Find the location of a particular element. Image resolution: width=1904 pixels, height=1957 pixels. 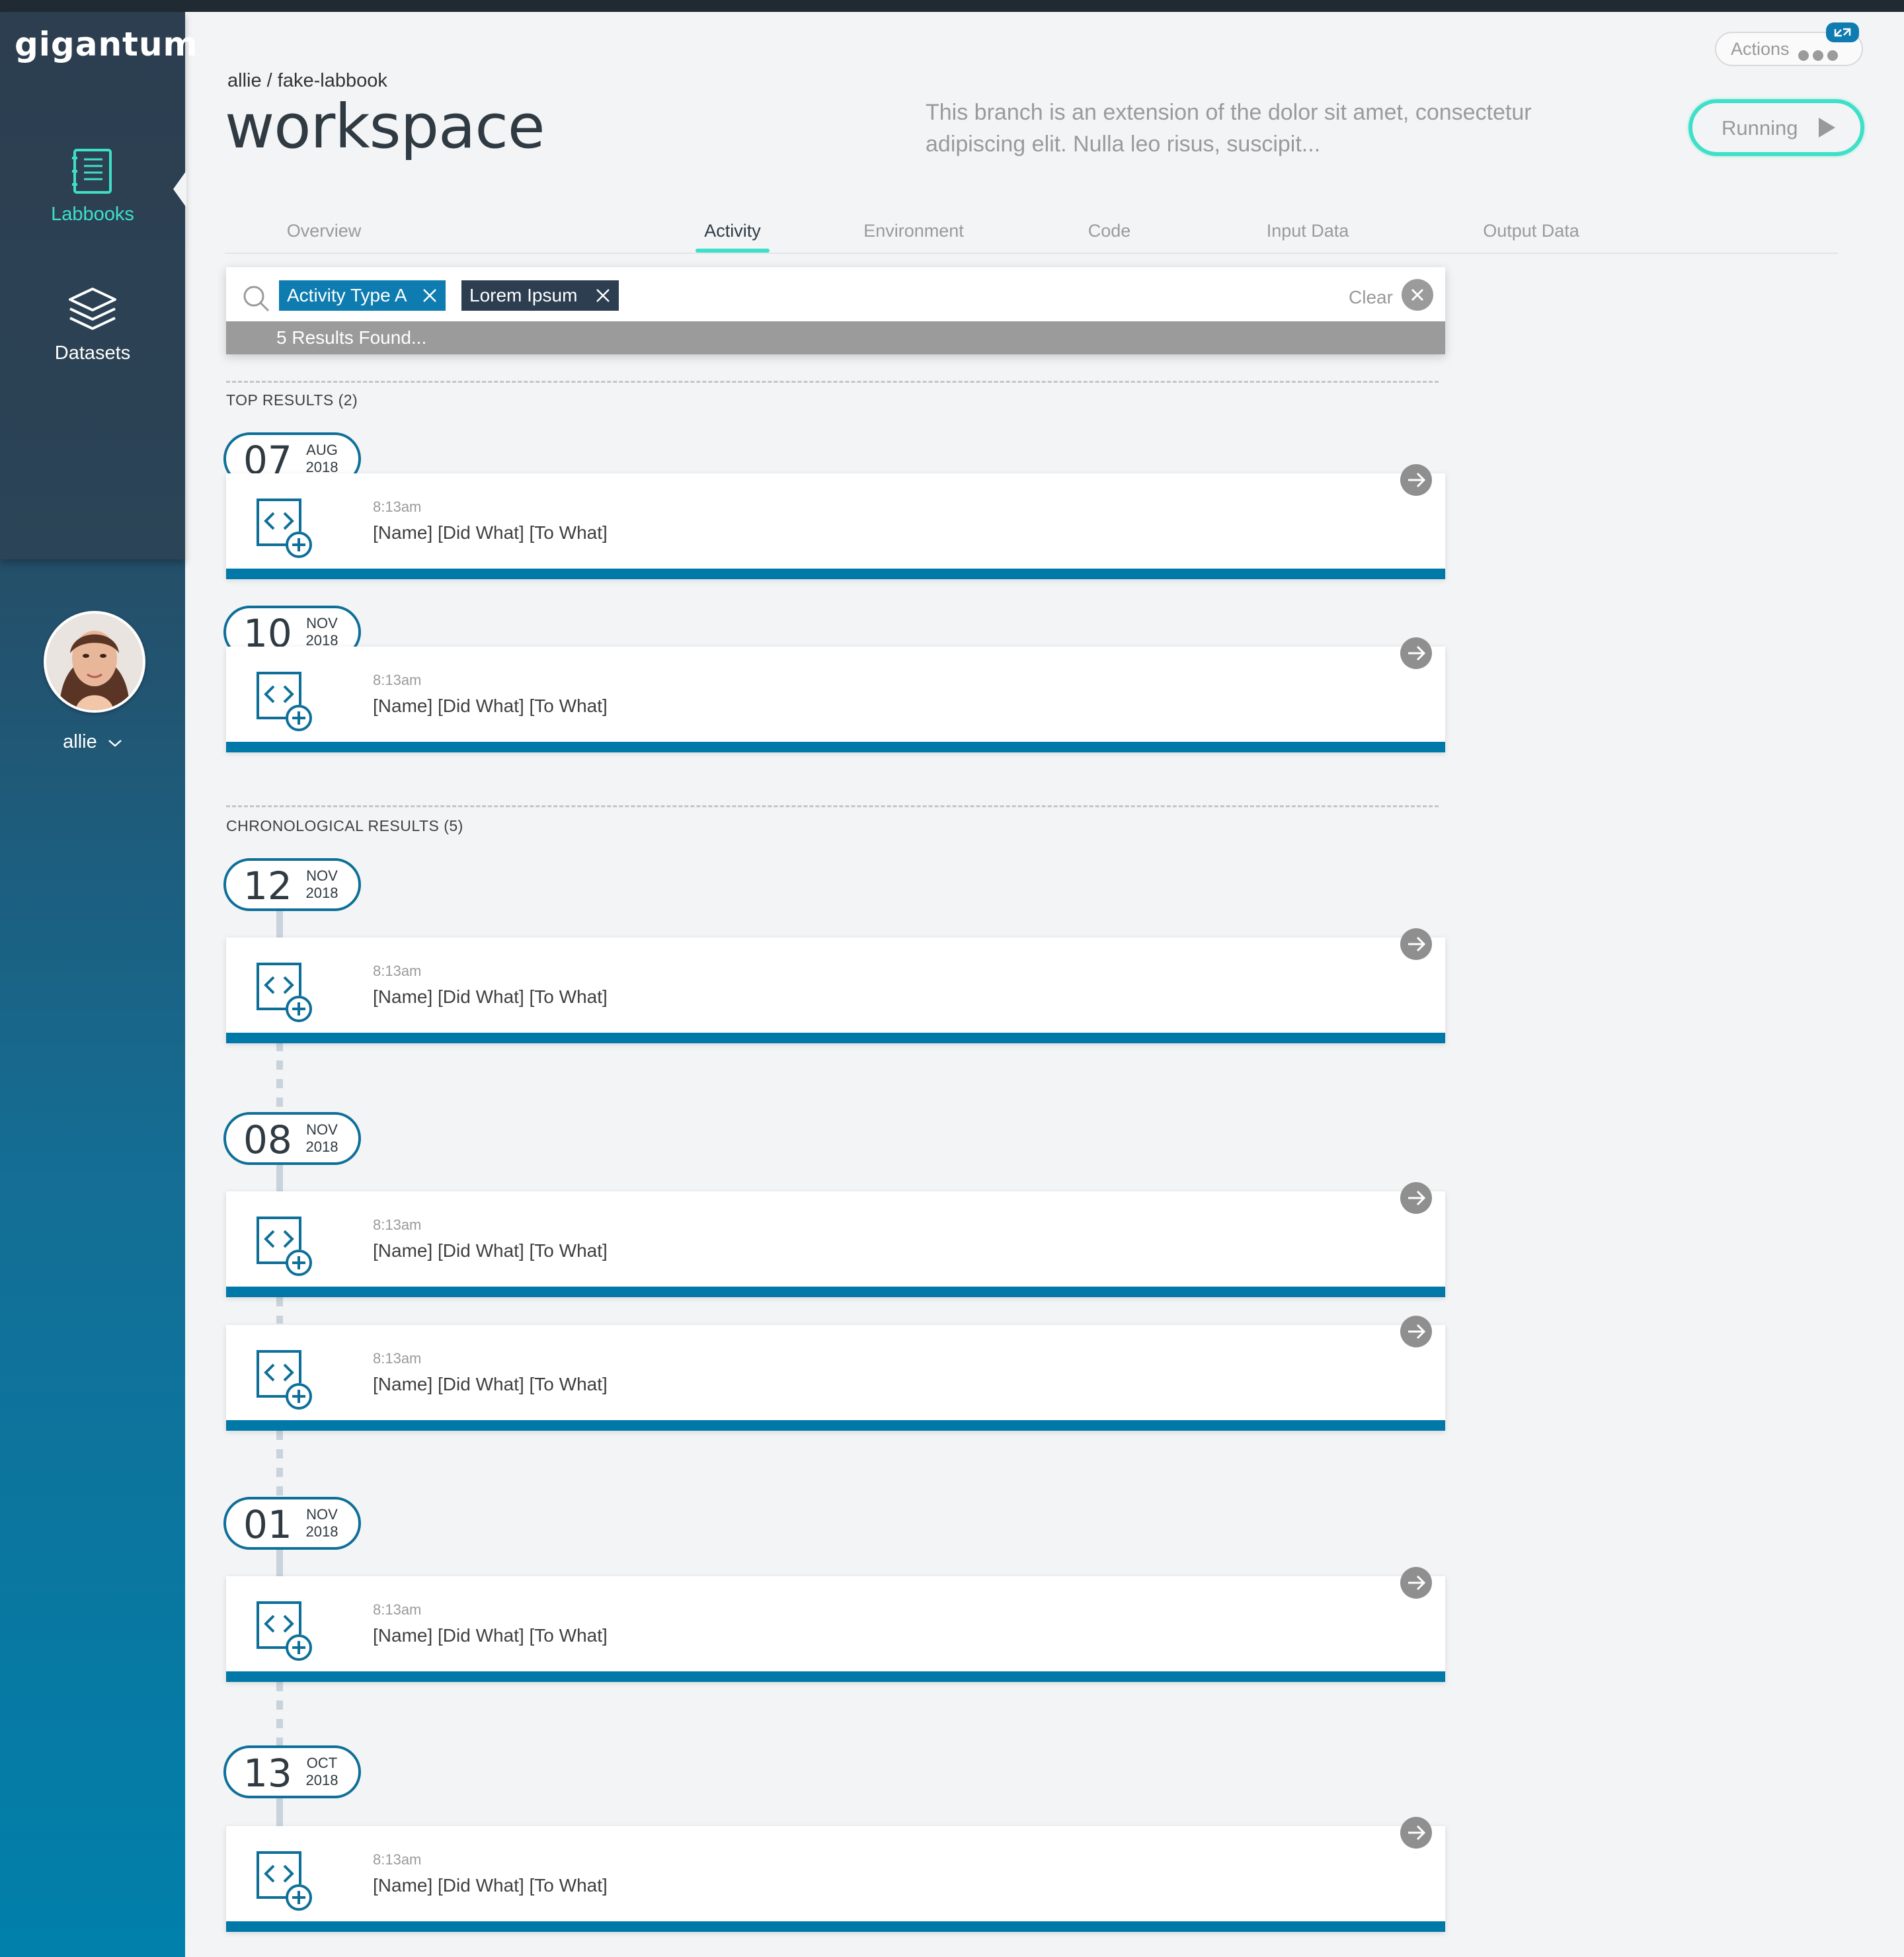

date-day: 01 is located at coordinates (267, 1524).